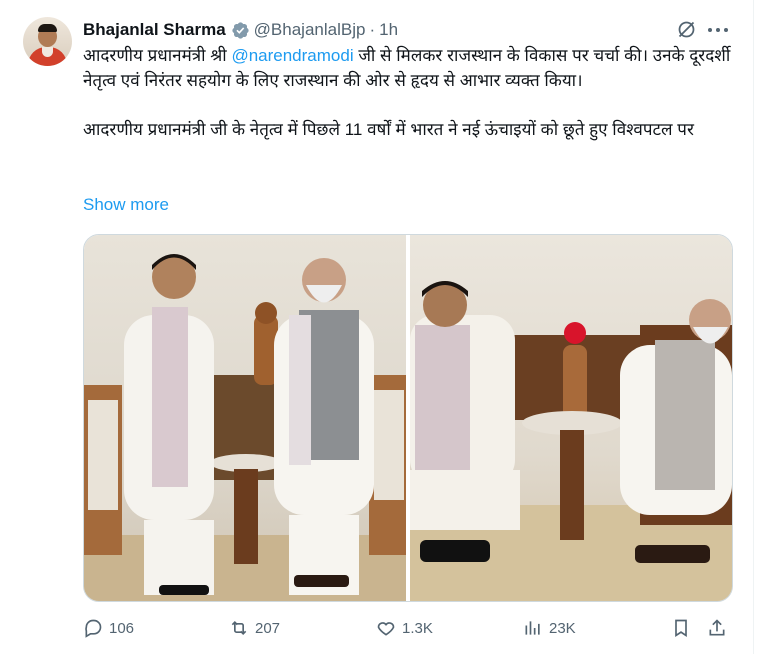 The height and width of the screenshot is (654, 760). I want to click on reply-button: 106, so click(108, 628).